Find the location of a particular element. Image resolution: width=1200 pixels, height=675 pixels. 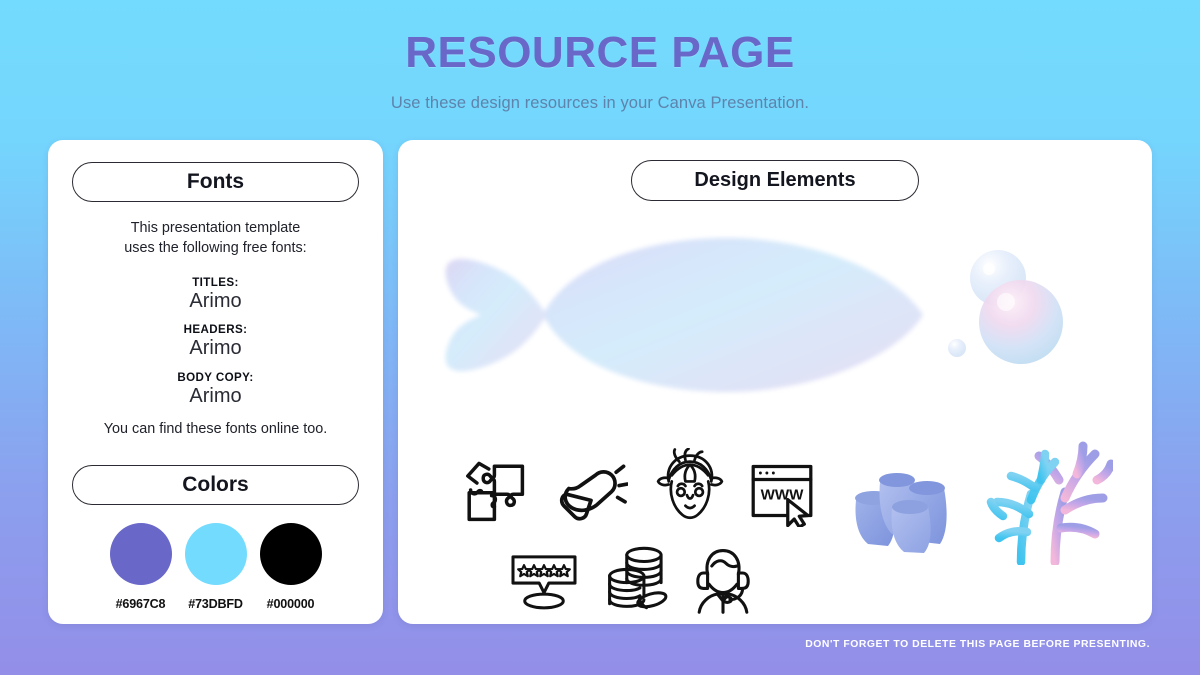

headset-support-agent-icon is located at coordinates (723, 580).